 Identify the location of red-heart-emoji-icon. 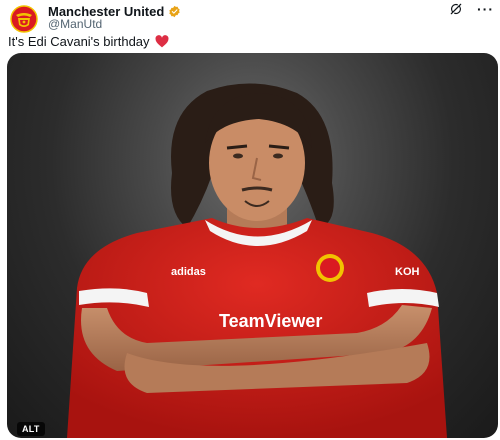
(162, 41).